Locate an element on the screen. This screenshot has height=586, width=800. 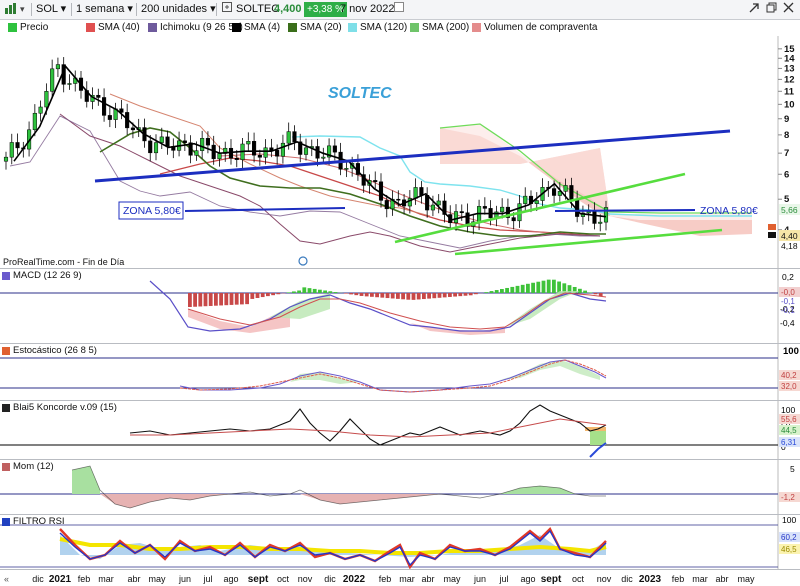
legend-swatch is located at coordinates (12, 27).